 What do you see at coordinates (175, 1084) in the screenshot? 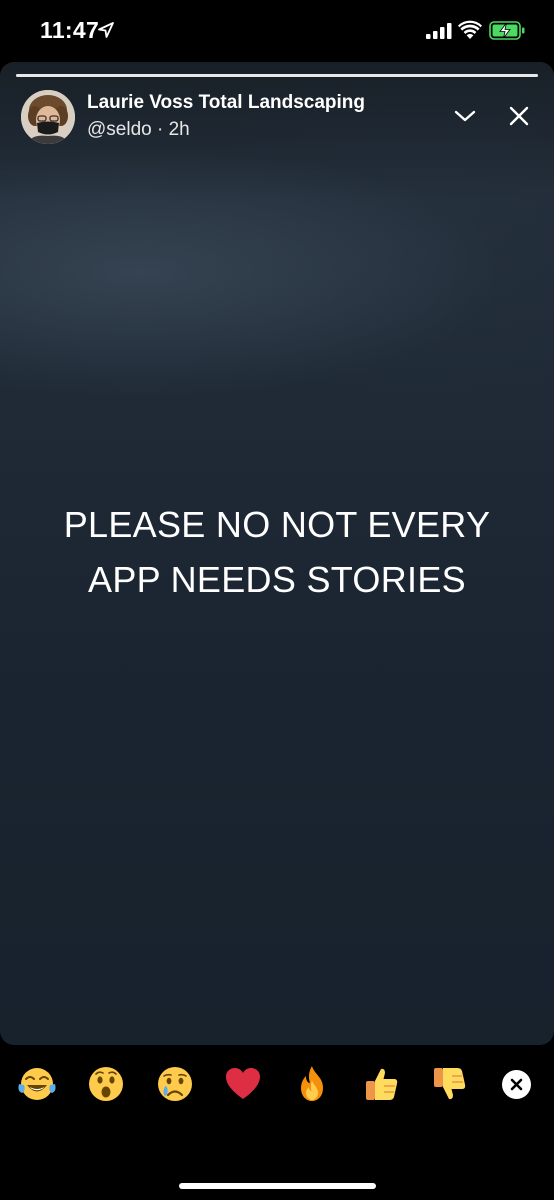
I see `crying-face-emoji-icon` at bounding box center [175, 1084].